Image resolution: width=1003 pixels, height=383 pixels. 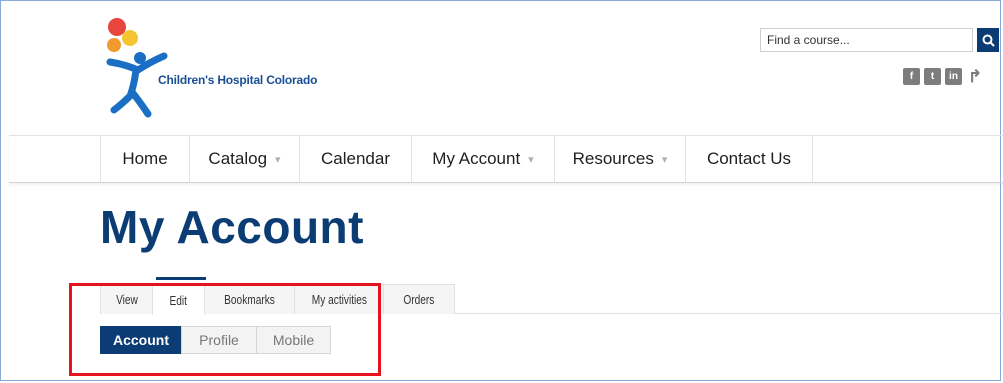 I want to click on tab-view: View, so click(x=126, y=299).